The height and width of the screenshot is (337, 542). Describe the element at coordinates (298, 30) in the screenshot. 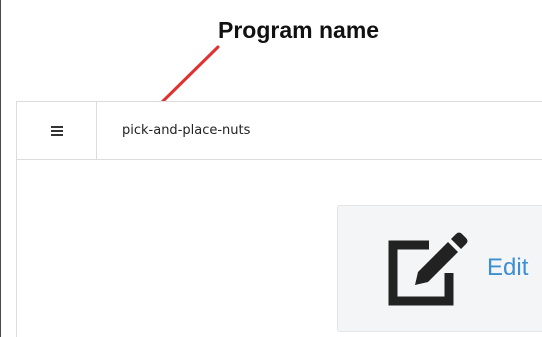

I see `annotation-label: Program name` at that location.